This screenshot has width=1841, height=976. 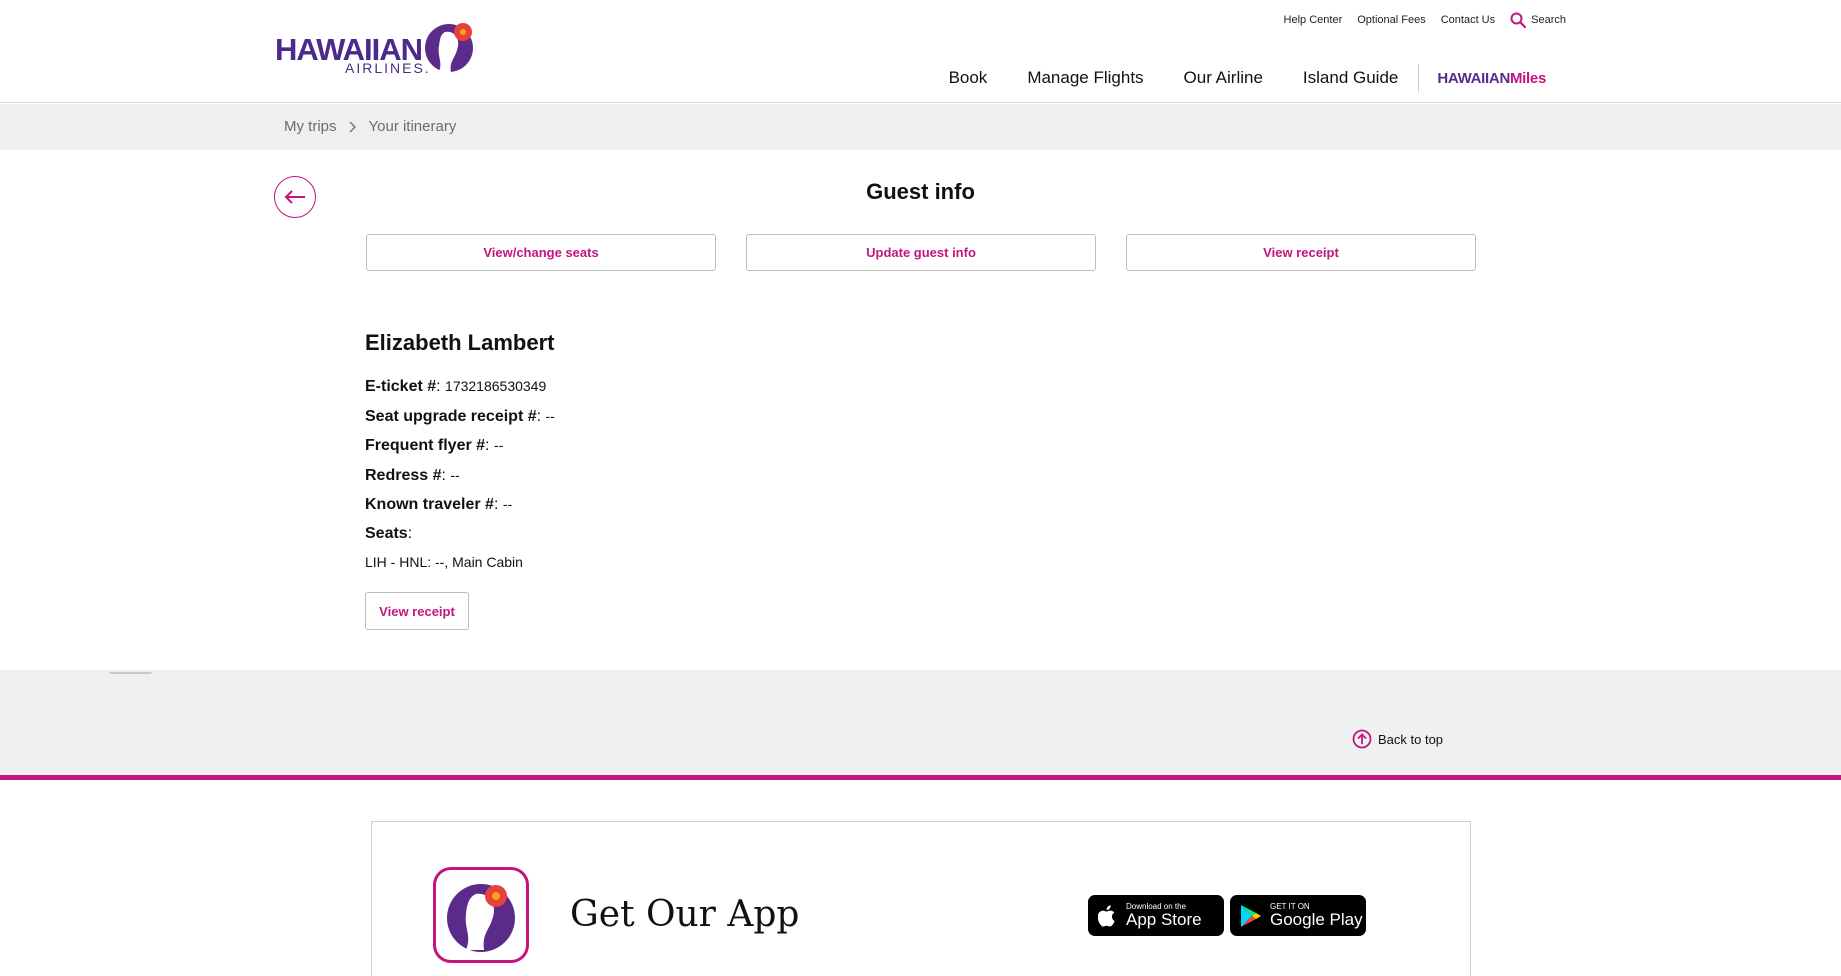 I want to click on google-play-big: Google Play, so click(x=1316, y=919).